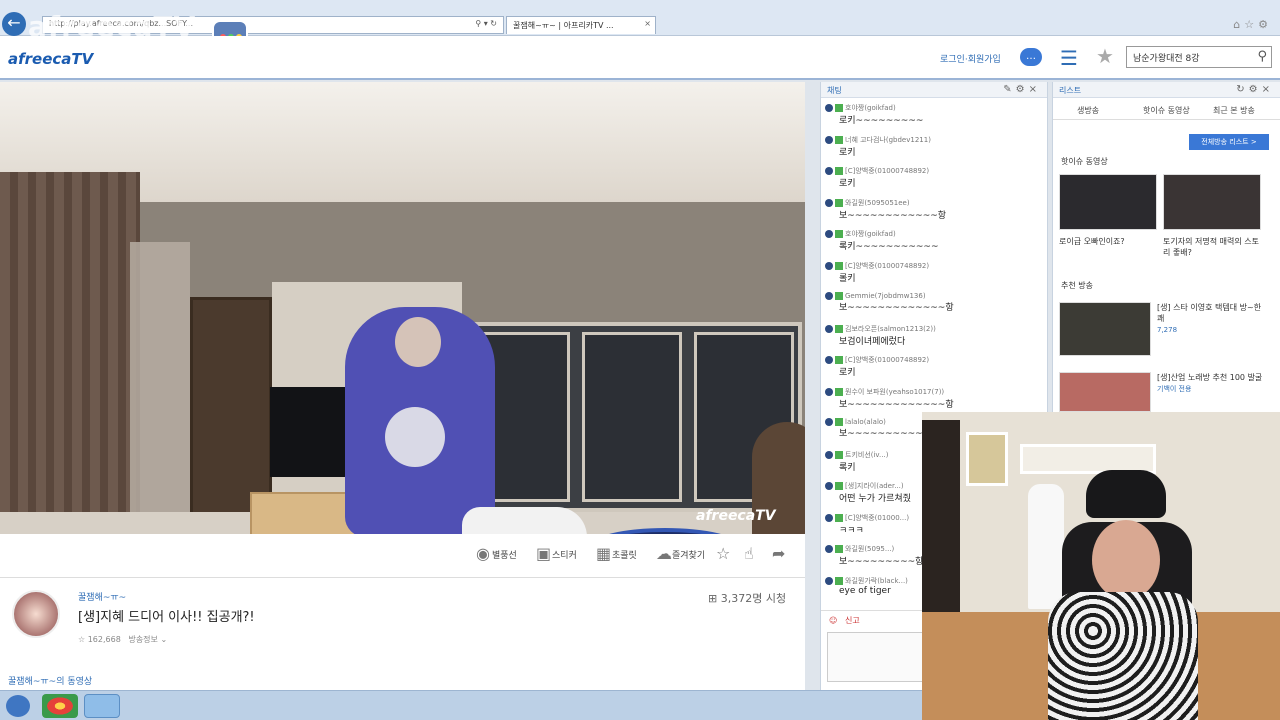 This screenshot has width=1280, height=720. What do you see at coordinates (647, 23) in the screenshot?
I see `close-tab-icon: ×` at bounding box center [647, 23].